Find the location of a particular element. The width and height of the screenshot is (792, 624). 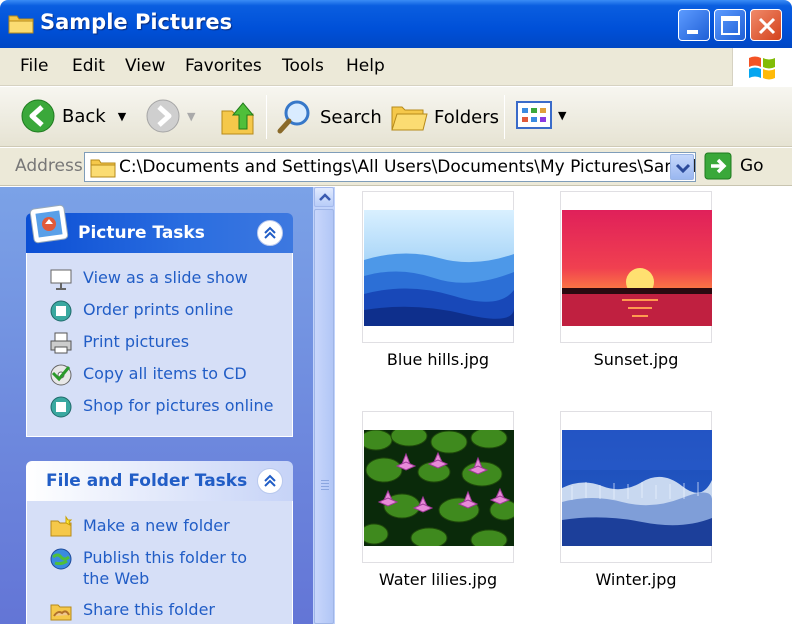

thumbnail-water-lilies is located at coordinates (438, 487).